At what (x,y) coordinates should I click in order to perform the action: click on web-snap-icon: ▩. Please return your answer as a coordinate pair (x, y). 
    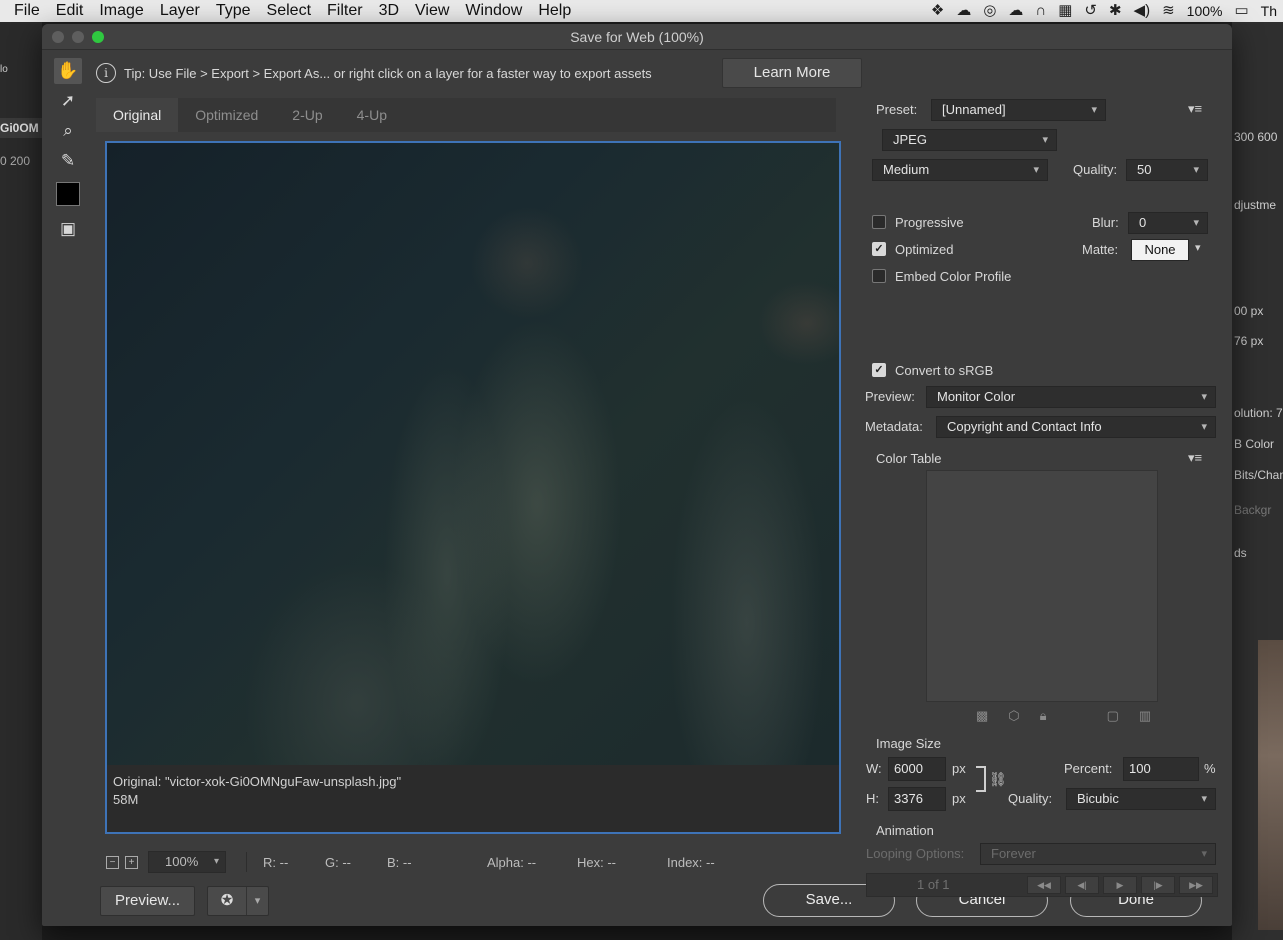
    Looking at the image, I should click on (982, 716).